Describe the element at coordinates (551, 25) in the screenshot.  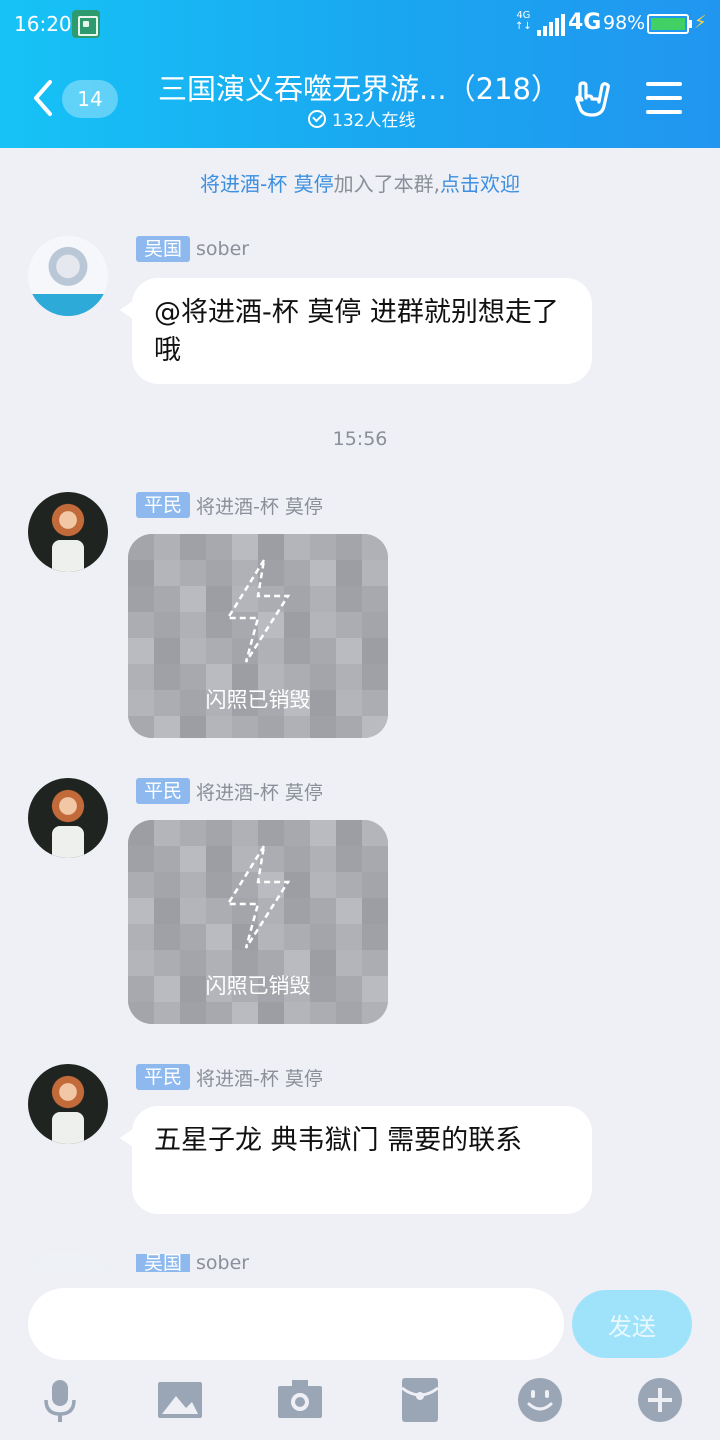
I see `signal-icon` at that location.